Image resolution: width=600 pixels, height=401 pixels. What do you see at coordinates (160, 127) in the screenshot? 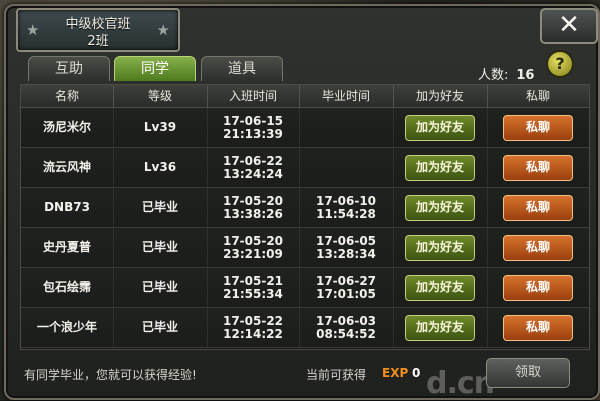
I see `classmate-level: Lv39` at bounding box center [160, 127].